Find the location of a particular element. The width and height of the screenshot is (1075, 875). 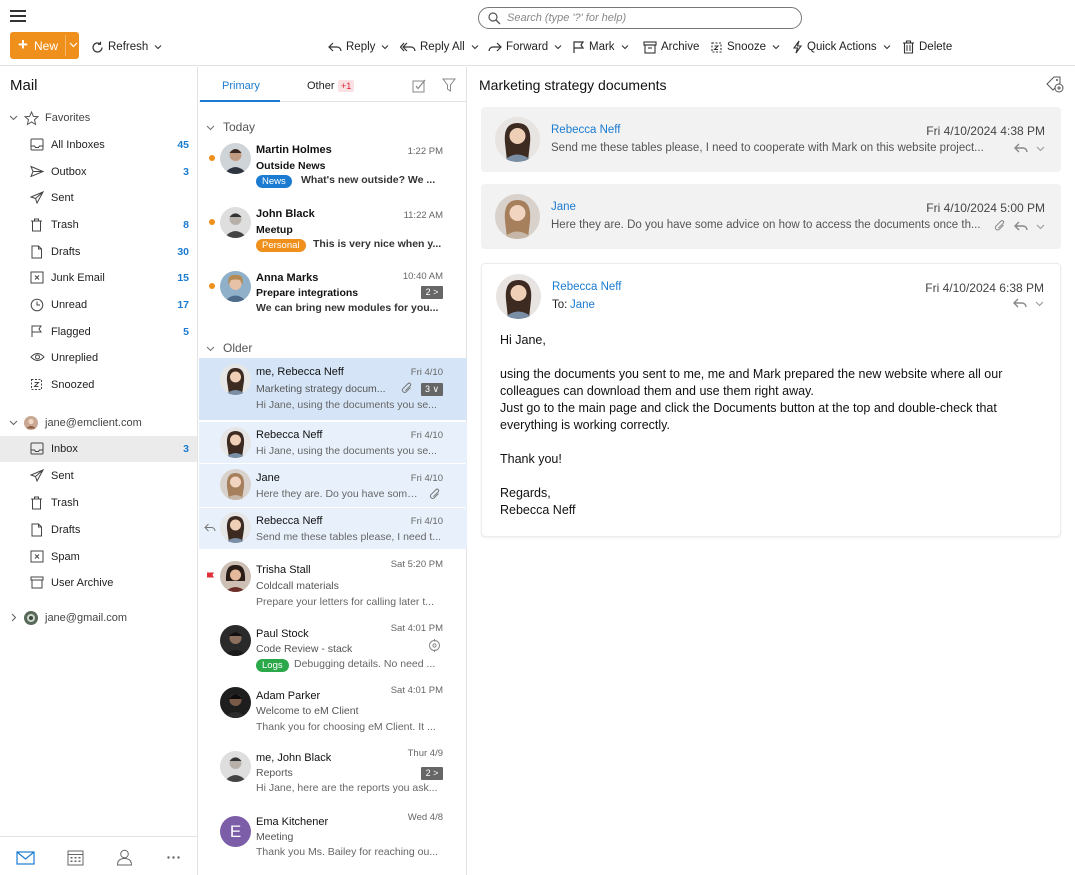

tab-other: Other is located at coordinates (321, 86).